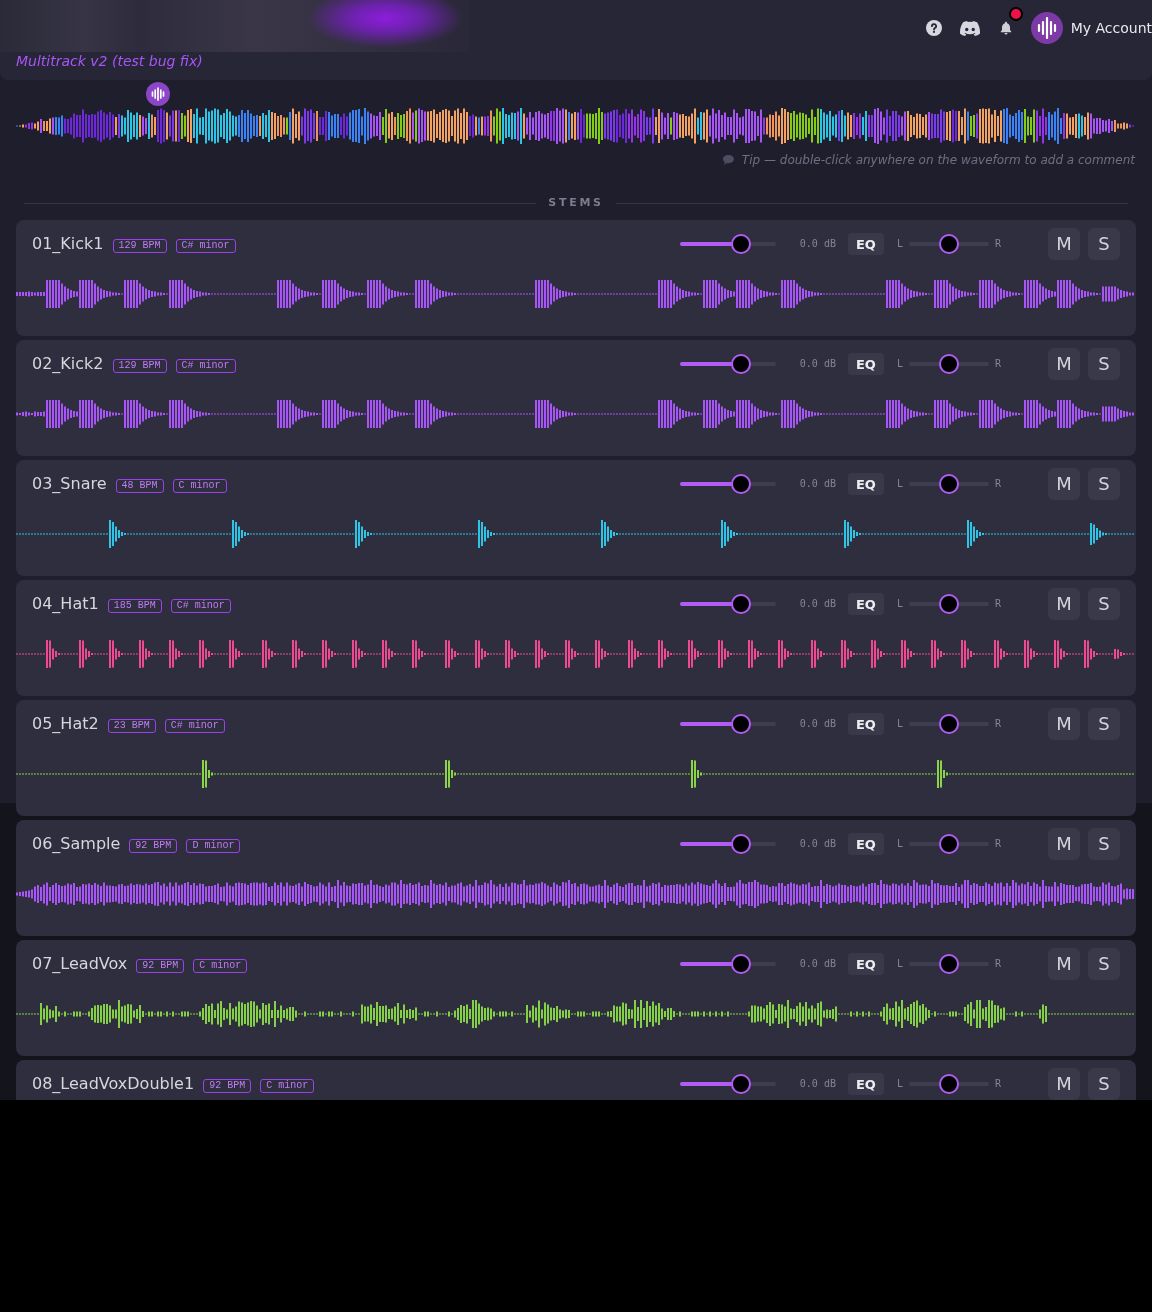 This screenshot has width=1152, height=1312. I want to click on overview-waveform-drawing, so click(575, 126).